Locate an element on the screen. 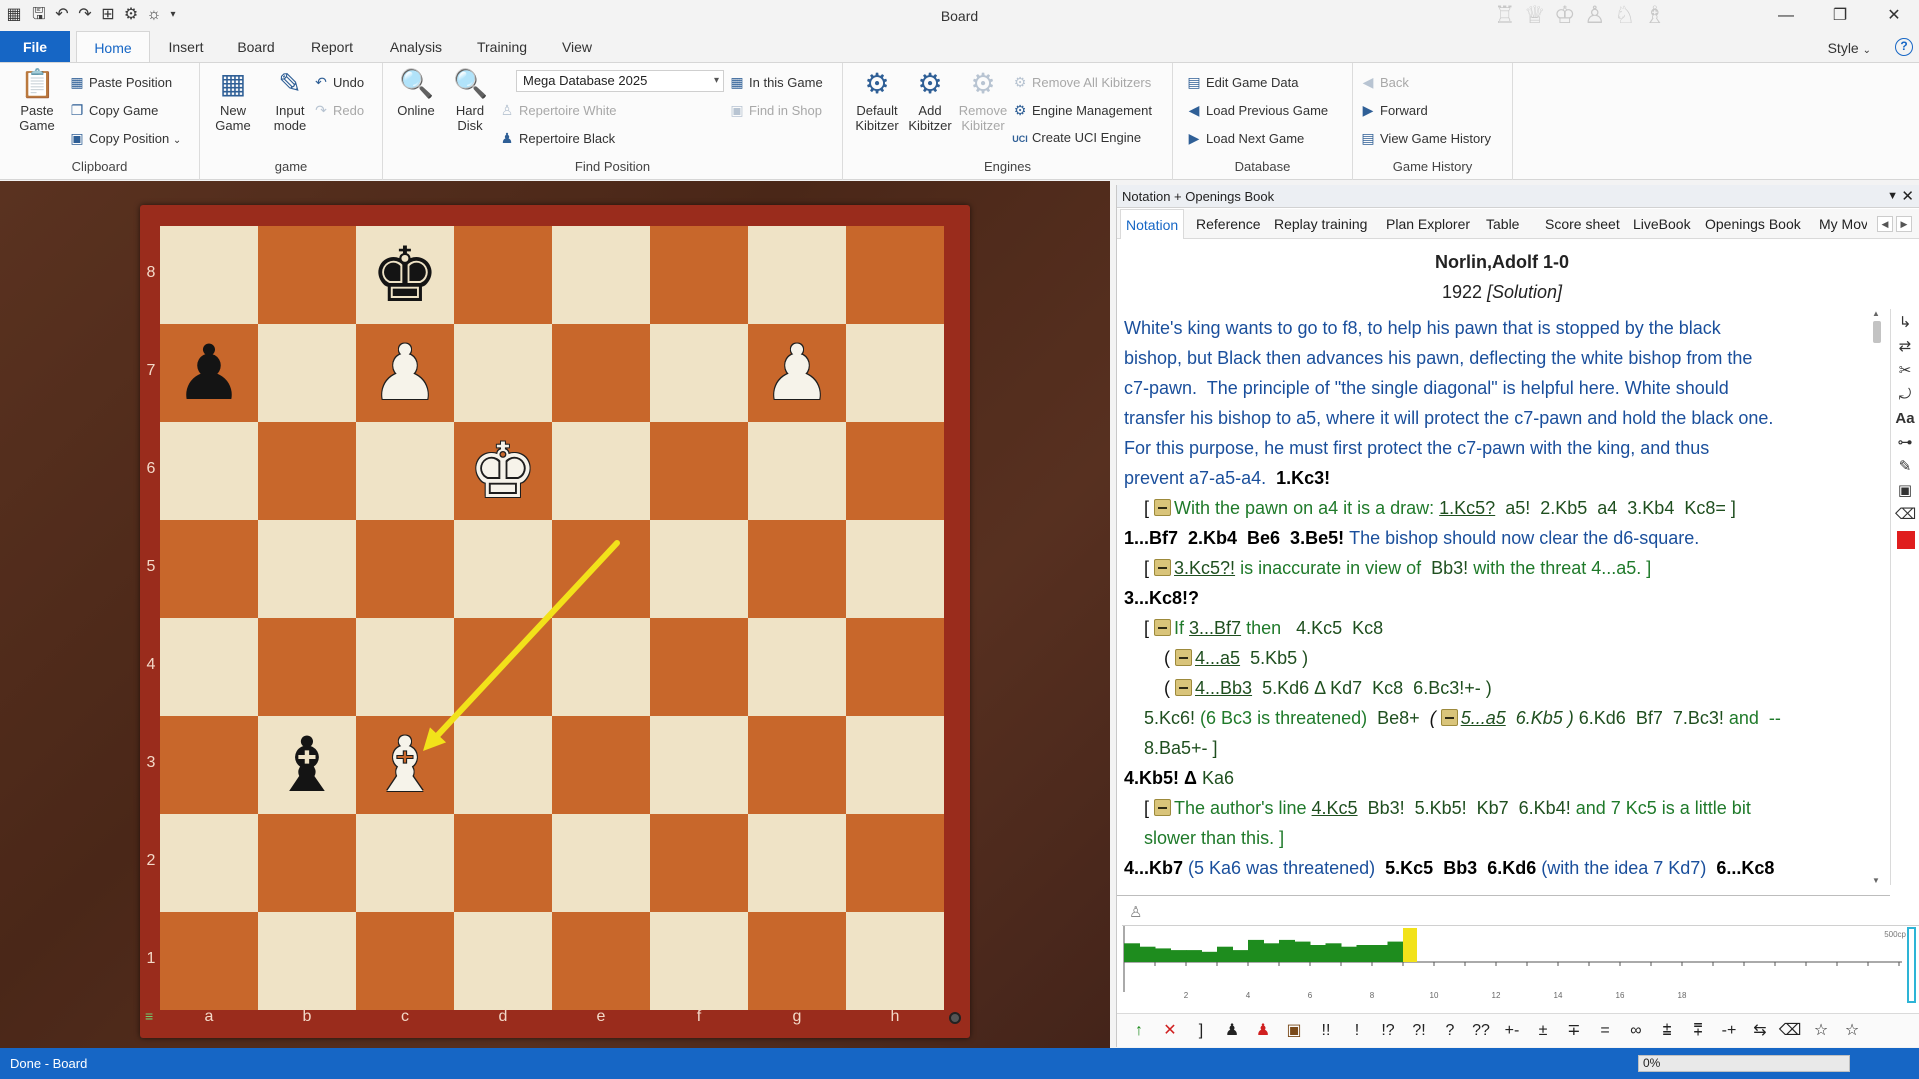  square-g8 is located at coordinates (797, 275).